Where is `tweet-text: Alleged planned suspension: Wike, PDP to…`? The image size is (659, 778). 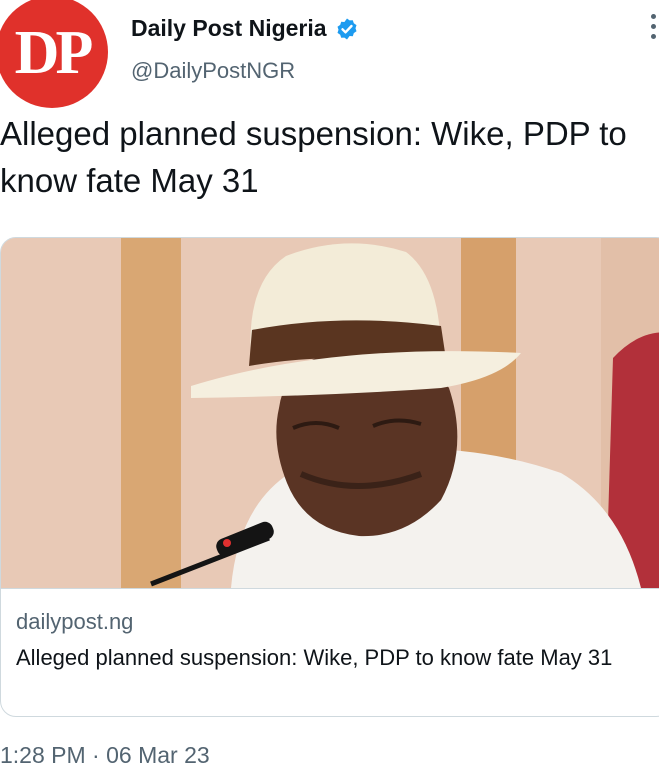
tweet-text: Alleged planned suspension: Wike, PDP to… is located at coordinates (313, 157).